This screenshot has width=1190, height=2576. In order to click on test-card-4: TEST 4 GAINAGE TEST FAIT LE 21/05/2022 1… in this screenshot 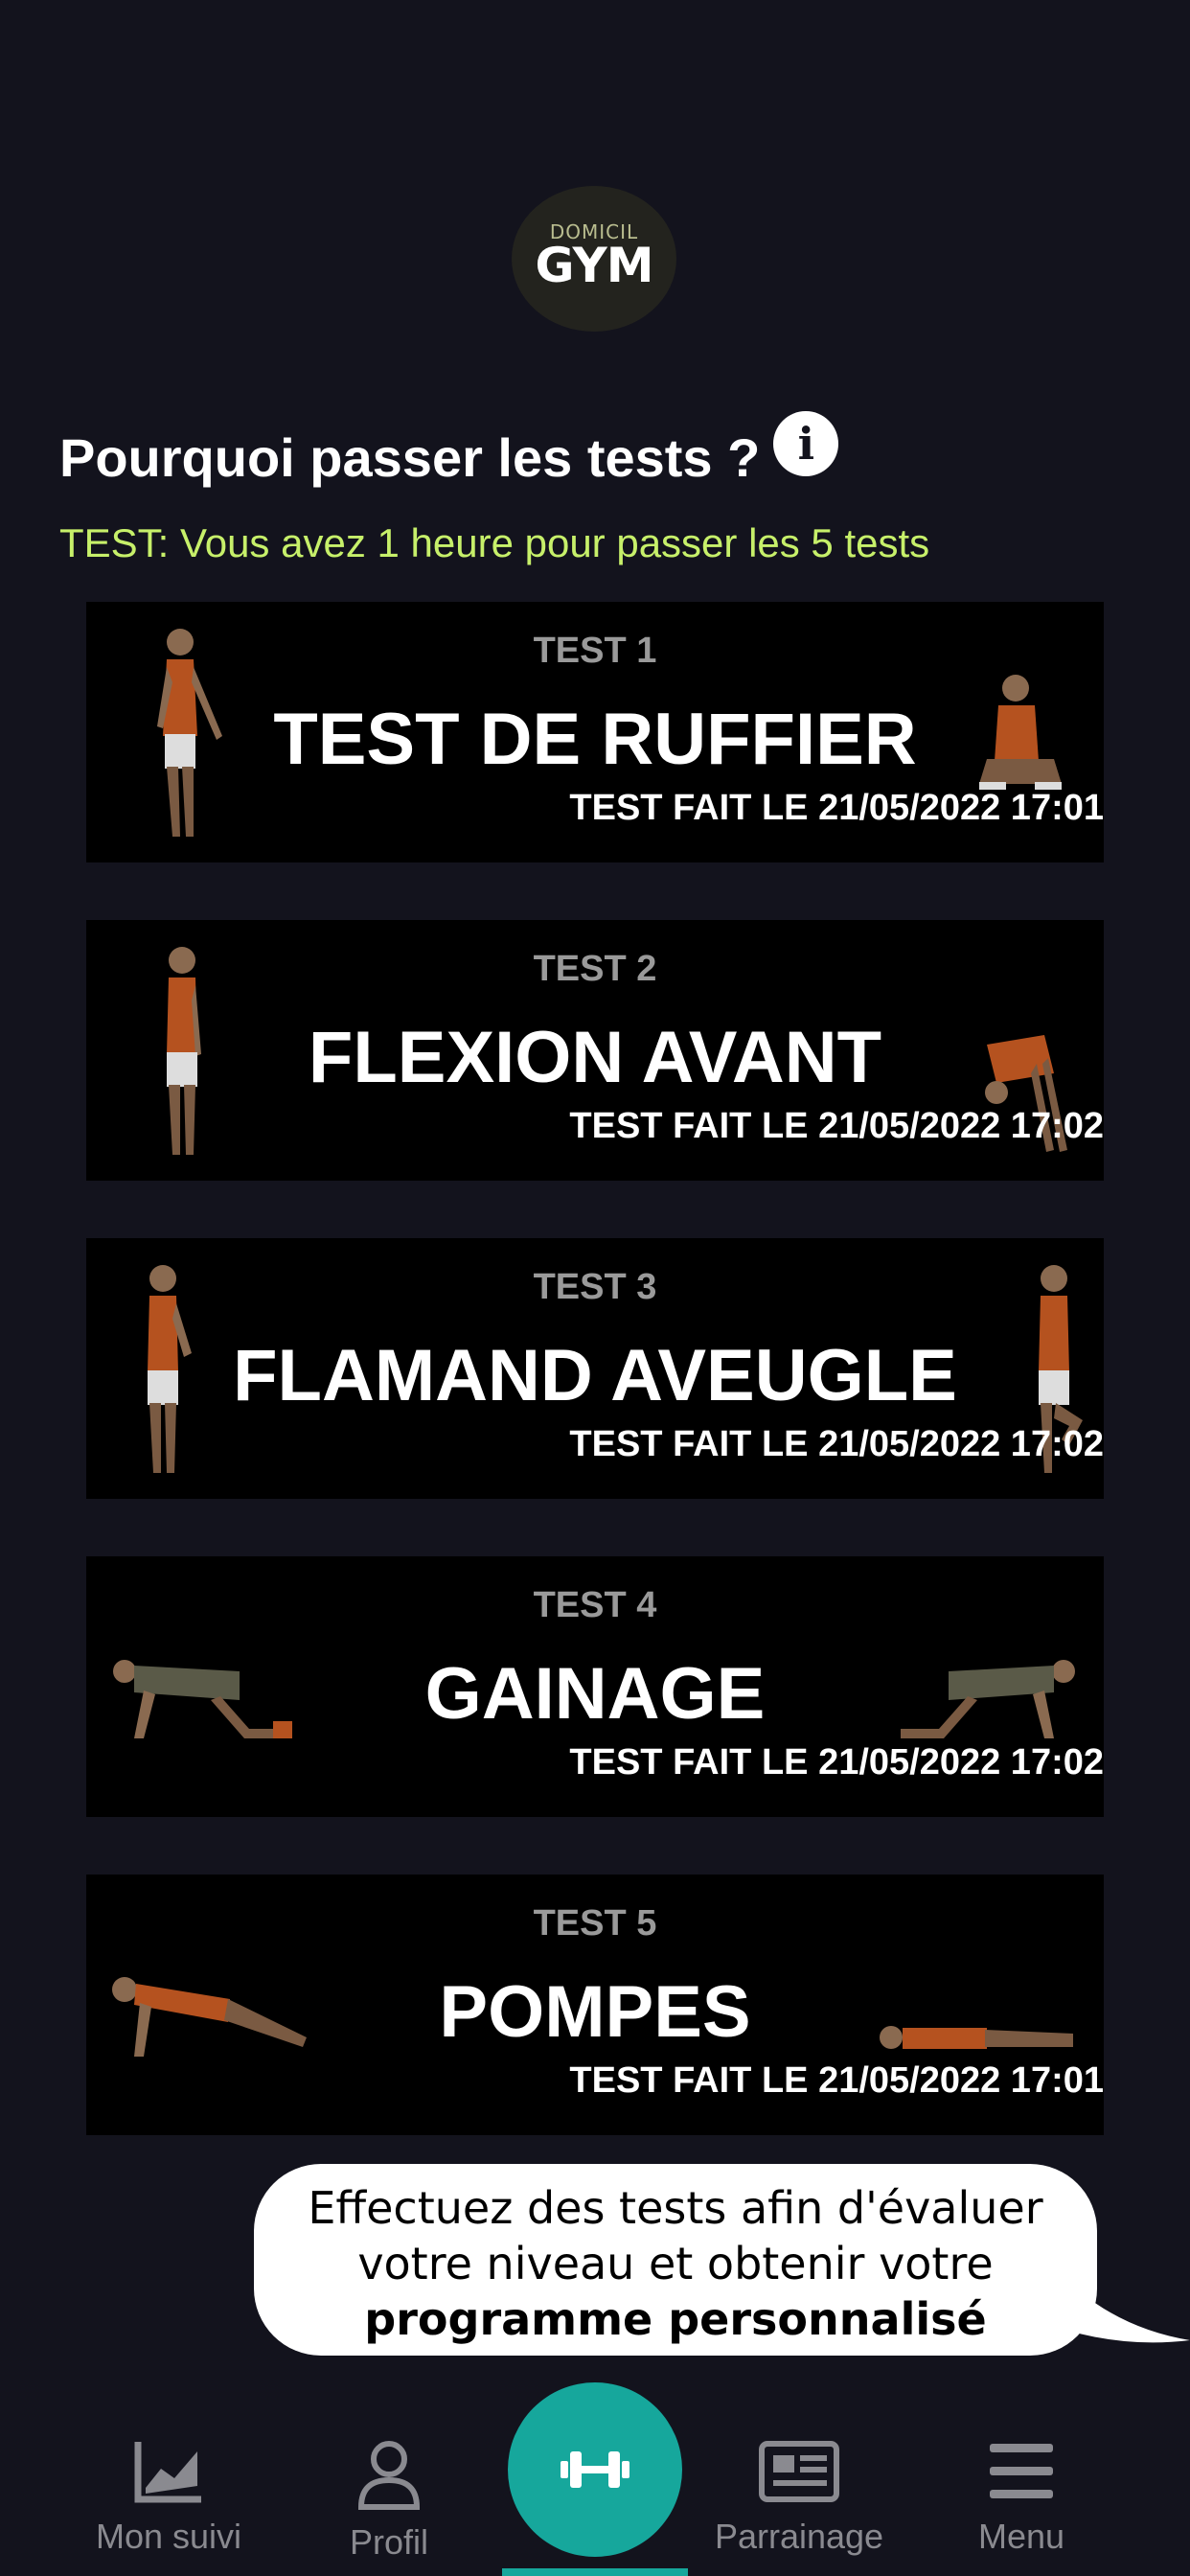, I will do `click(595, 1686)`.